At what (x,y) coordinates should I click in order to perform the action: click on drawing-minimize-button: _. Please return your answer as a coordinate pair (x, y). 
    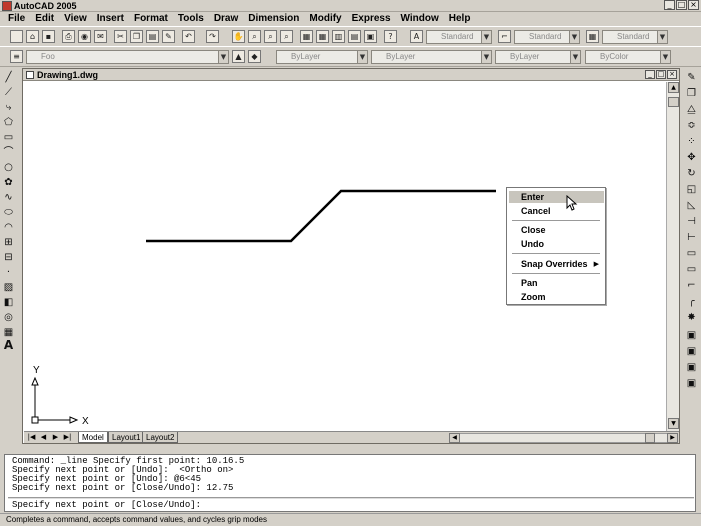
    Looking at the image, I should click on (650, 74).